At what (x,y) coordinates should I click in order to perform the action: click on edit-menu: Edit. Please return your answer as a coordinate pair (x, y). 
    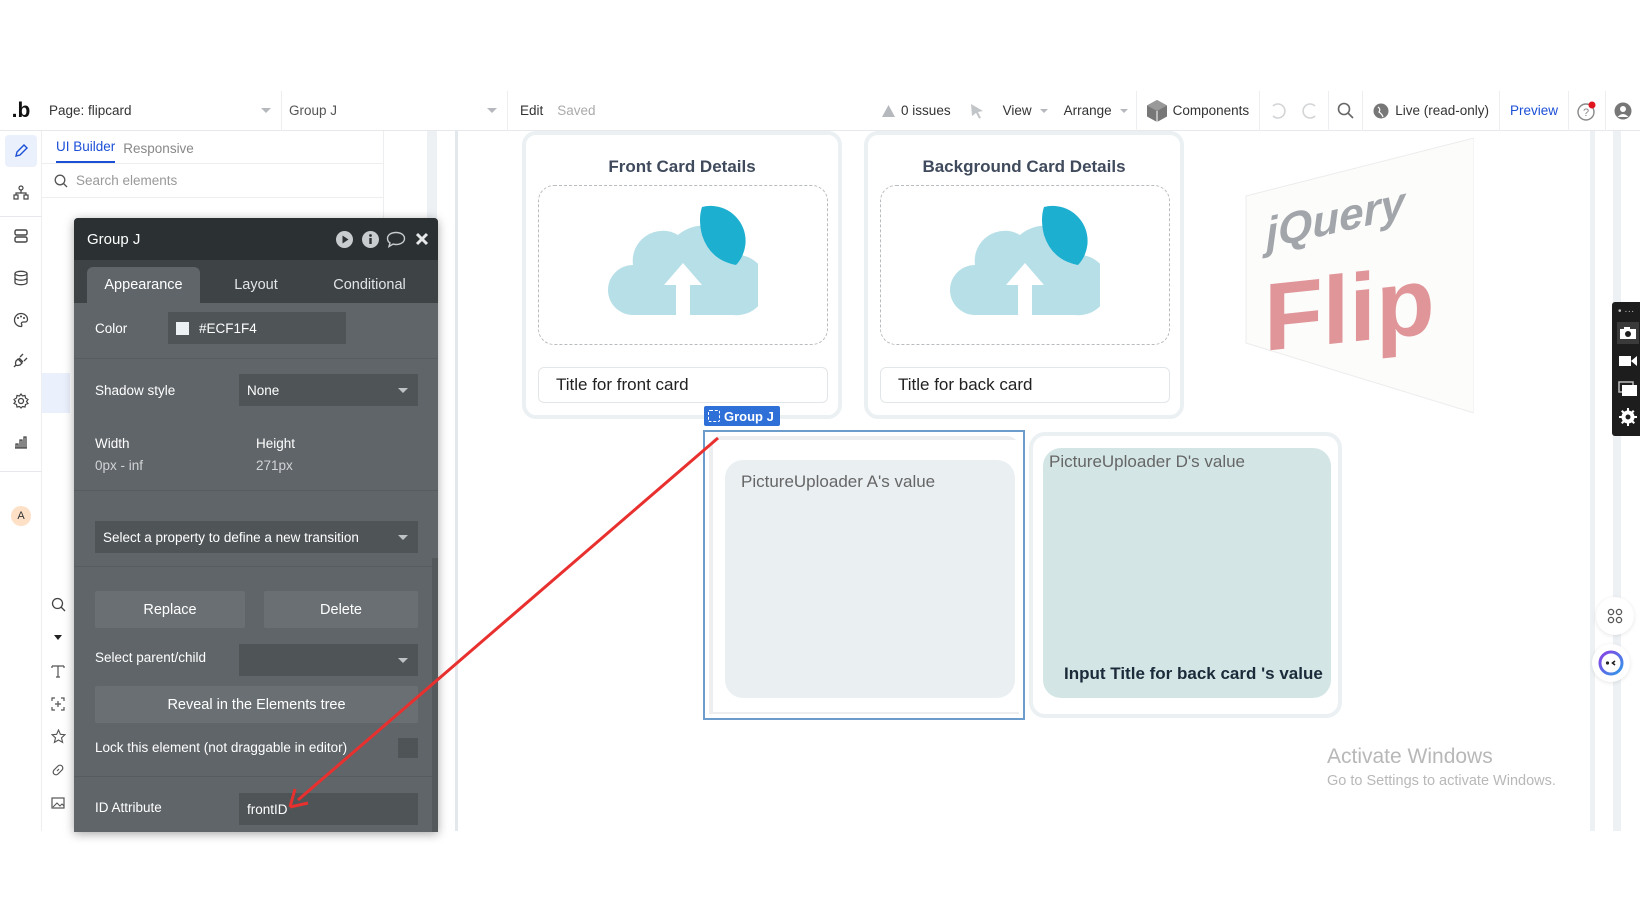
    Looking at the image, I should click on (529, 111).